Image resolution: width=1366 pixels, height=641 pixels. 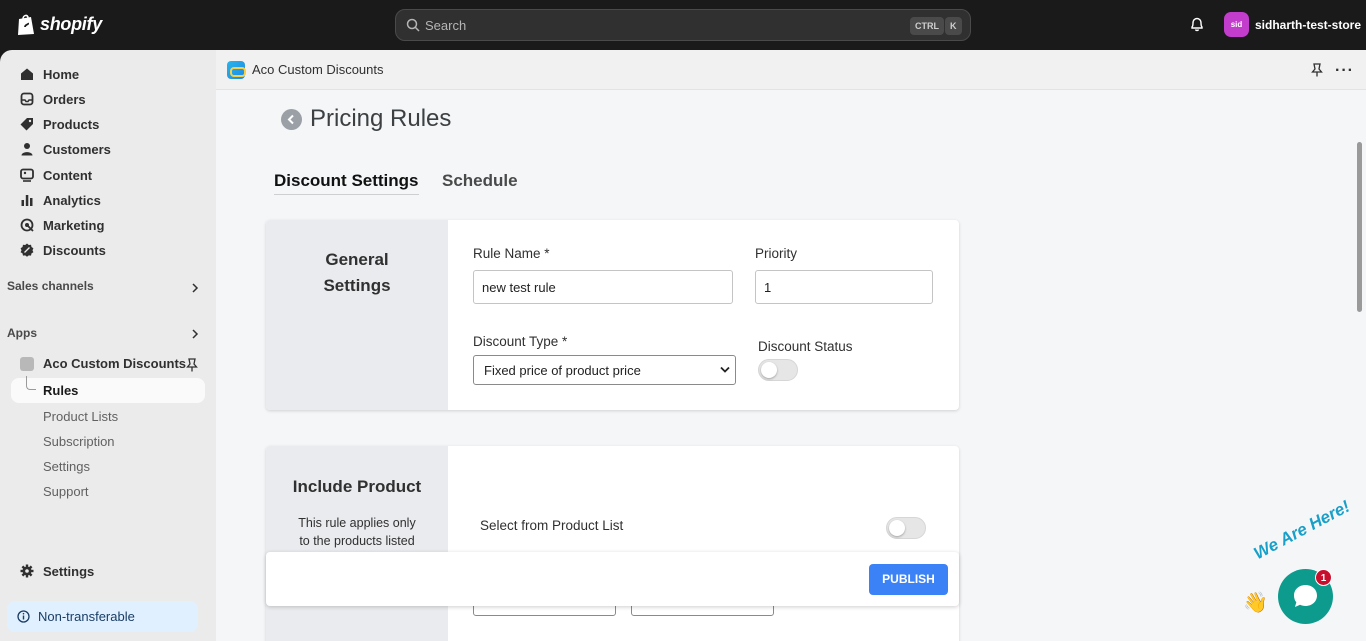 I want to click on chevron-left-icon, so click(x=290, y=119).